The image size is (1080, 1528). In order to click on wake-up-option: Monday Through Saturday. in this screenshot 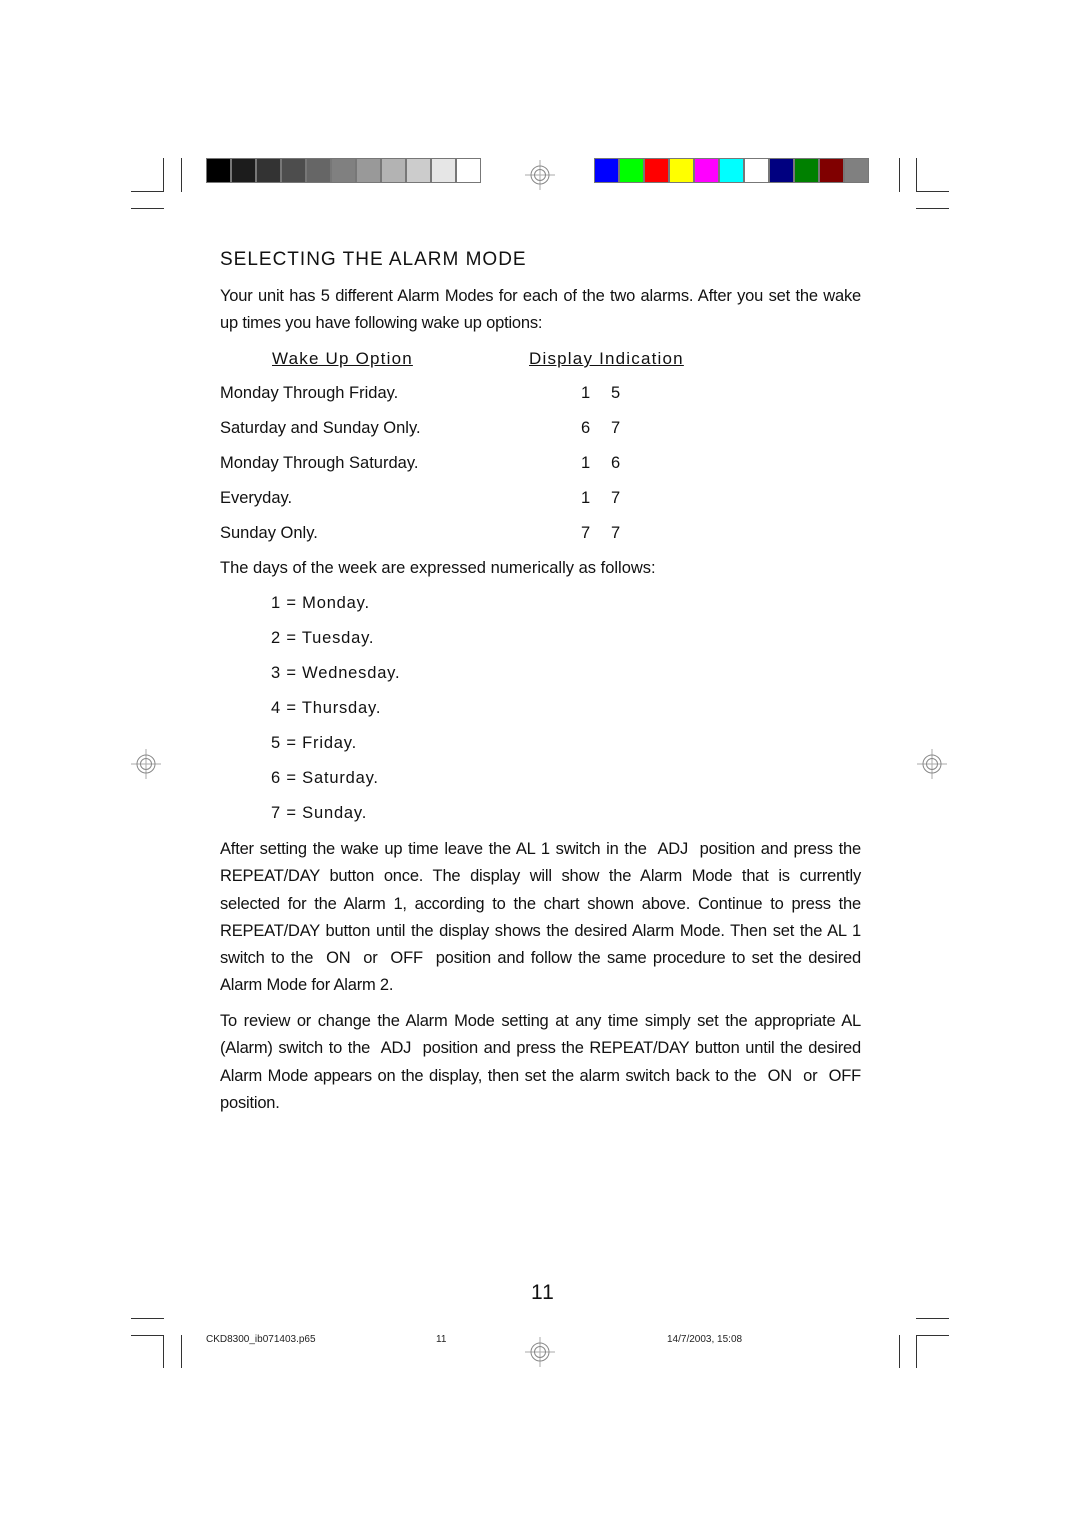, I will do `click(319, 463)`.